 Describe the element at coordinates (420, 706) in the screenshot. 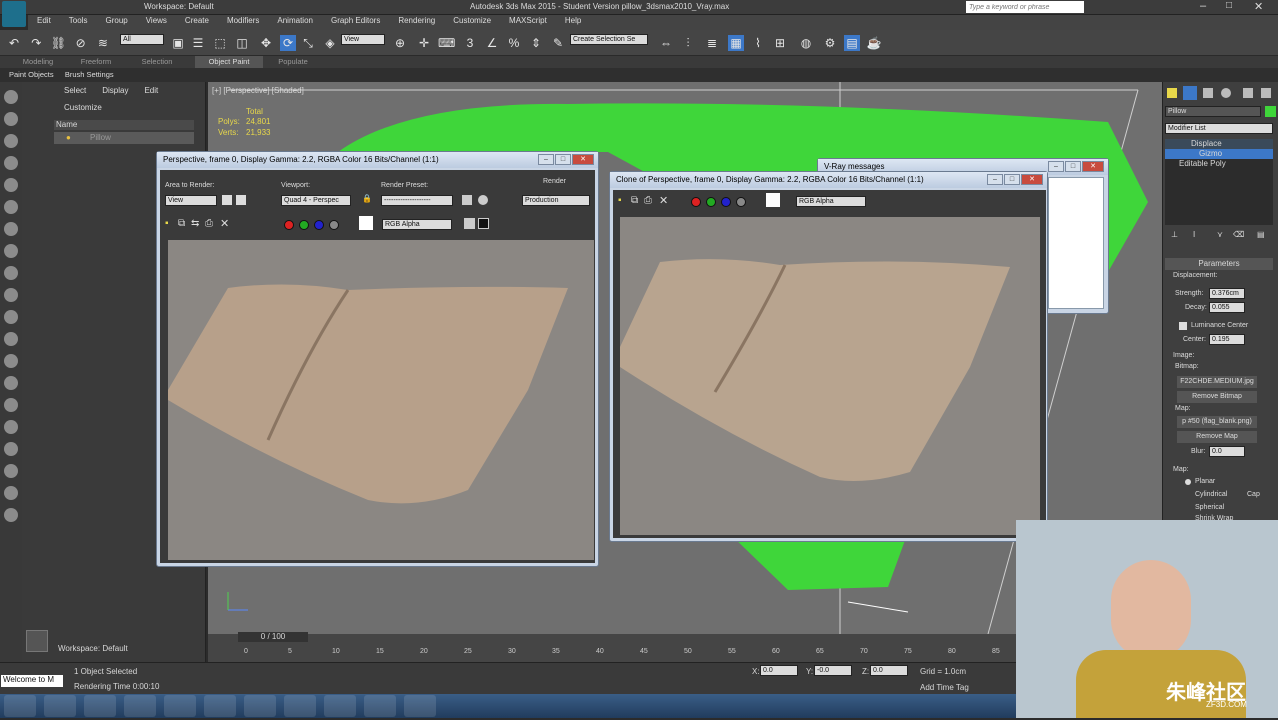

I see `camtasia2-icon` at that location.